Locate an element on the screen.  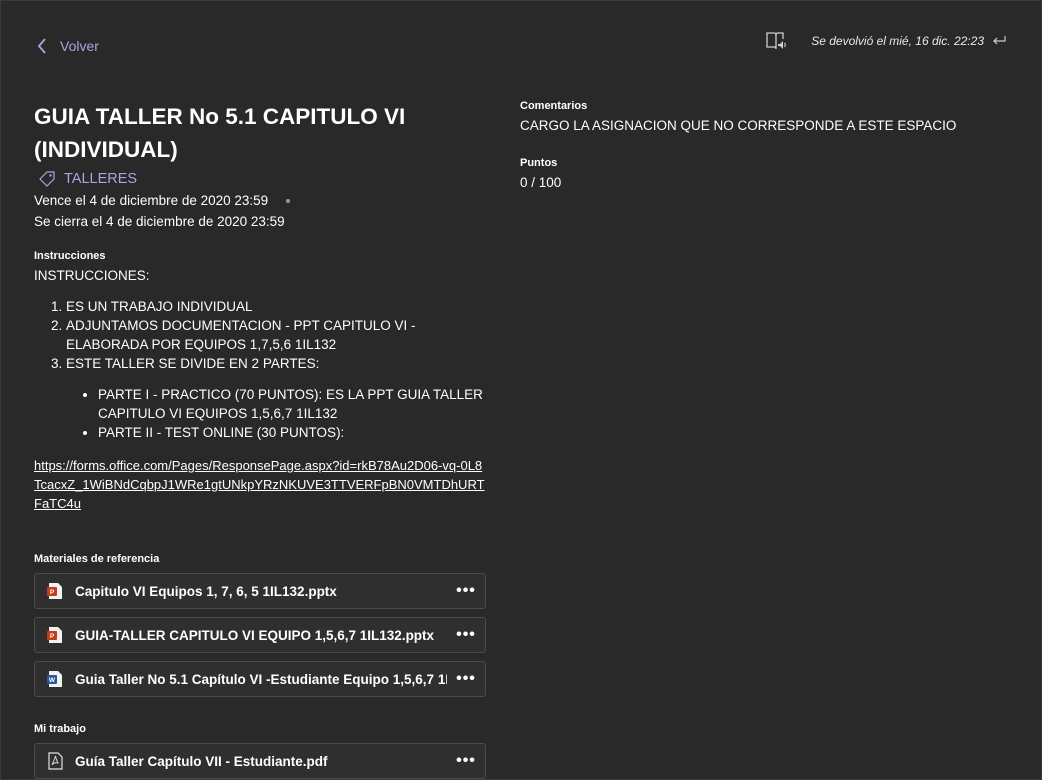
due-date: Vence el 4 de diciembre de 2020 23:59 is located at coordinates (262, 200).